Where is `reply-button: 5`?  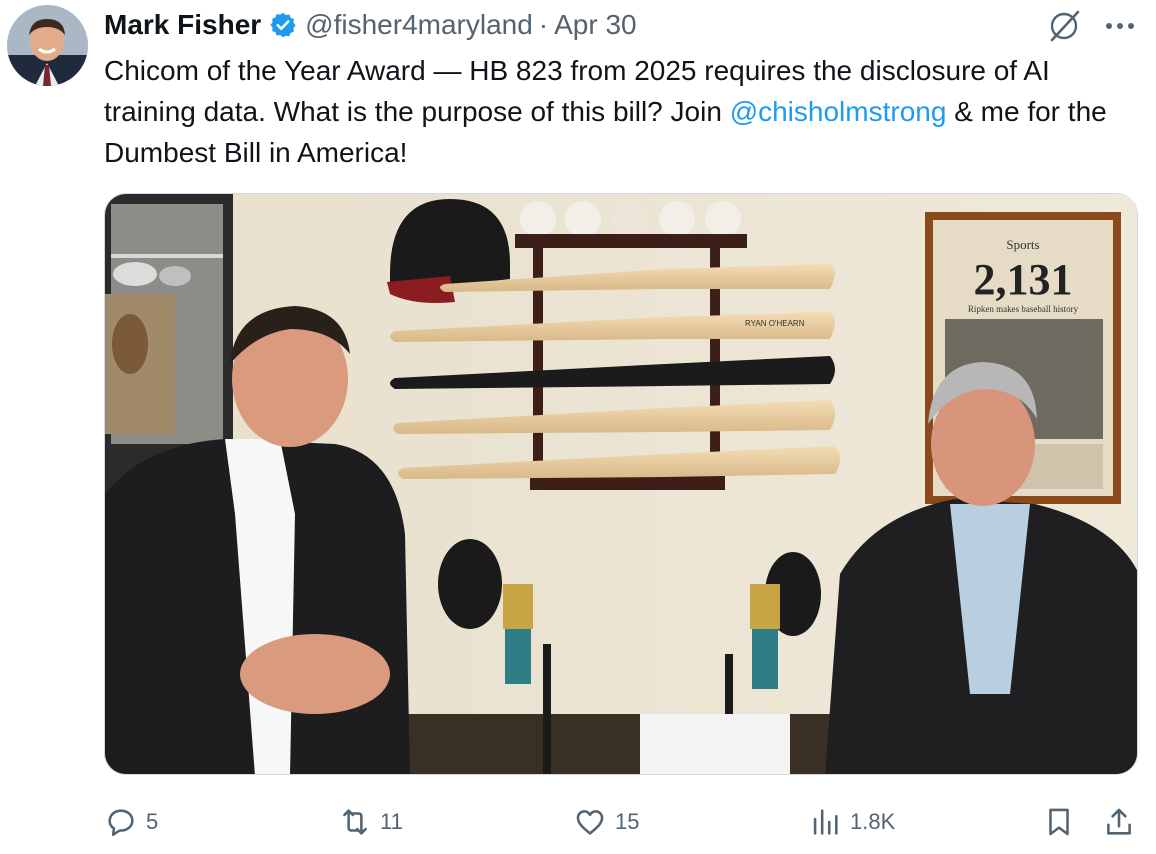 reply-button: 5 is located at coordinates (131, 822).